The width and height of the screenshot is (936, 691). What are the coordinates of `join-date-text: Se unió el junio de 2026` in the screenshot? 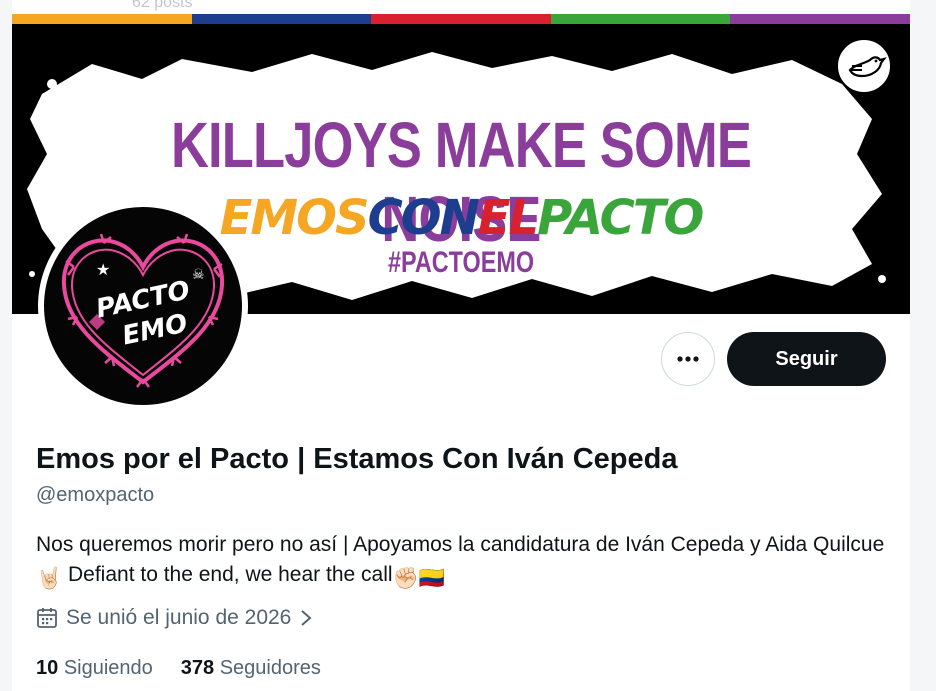 It's located at (179, 617).